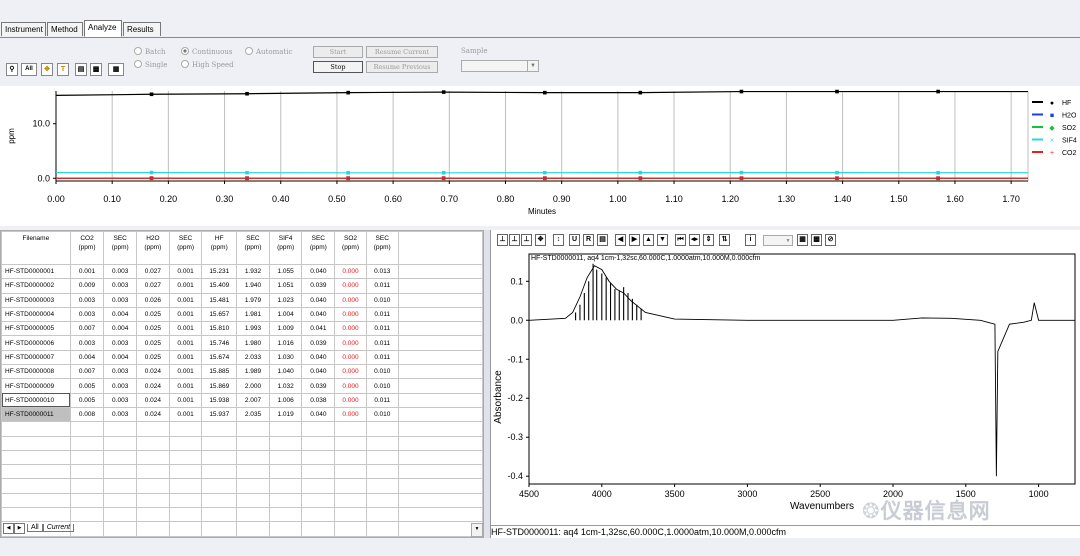  I want to click on radio-single: Single, so click(150, 64).